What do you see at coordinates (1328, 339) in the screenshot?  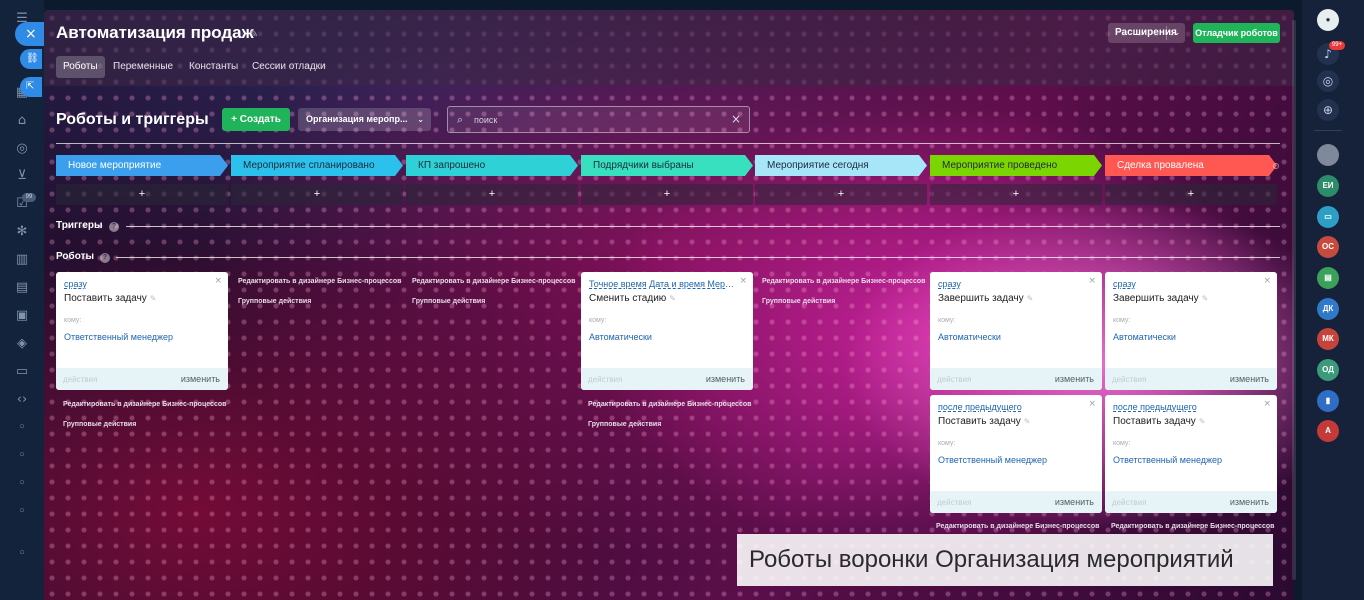 I see `contact-avatar-mk: МК` at bounding box center [1328, 339].